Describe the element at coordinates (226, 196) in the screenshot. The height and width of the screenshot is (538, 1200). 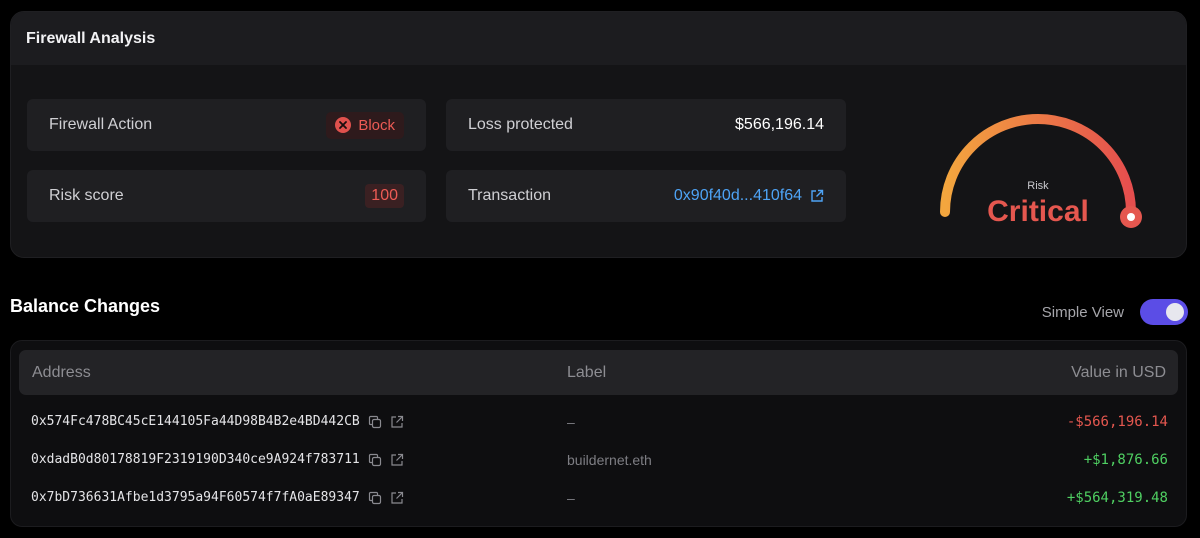
I see `risk-score-metric: Risk score 100` at that location.